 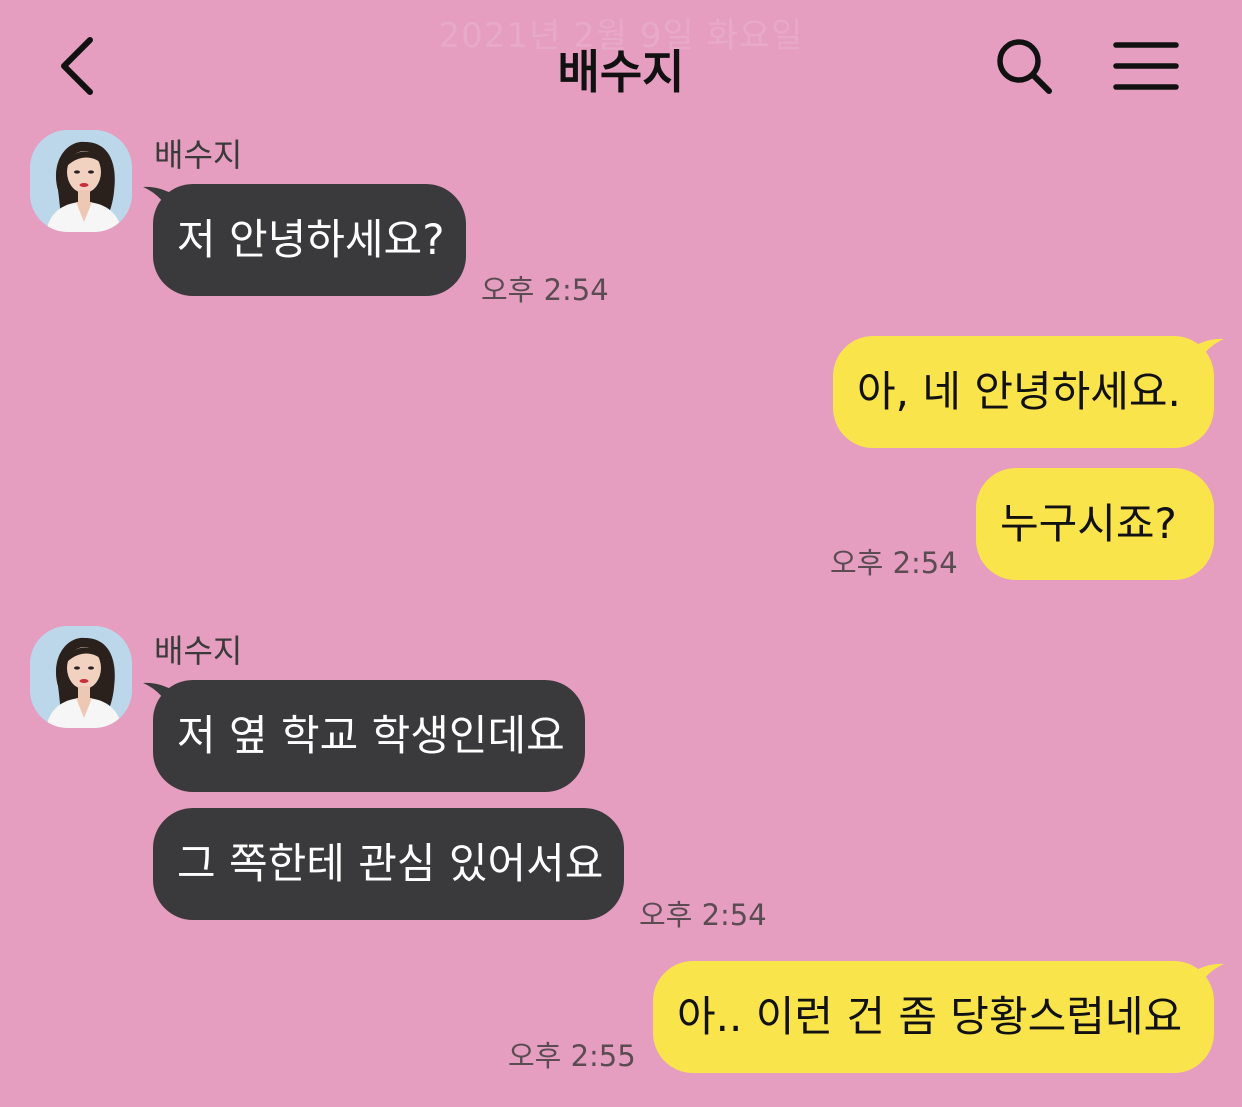 What do you see at coordinates (933, 1017) in the screenshot?
I see `message-bubble: 아.. 이런 건 좀 당황스럽네요` at bounding box center [933, 1017].